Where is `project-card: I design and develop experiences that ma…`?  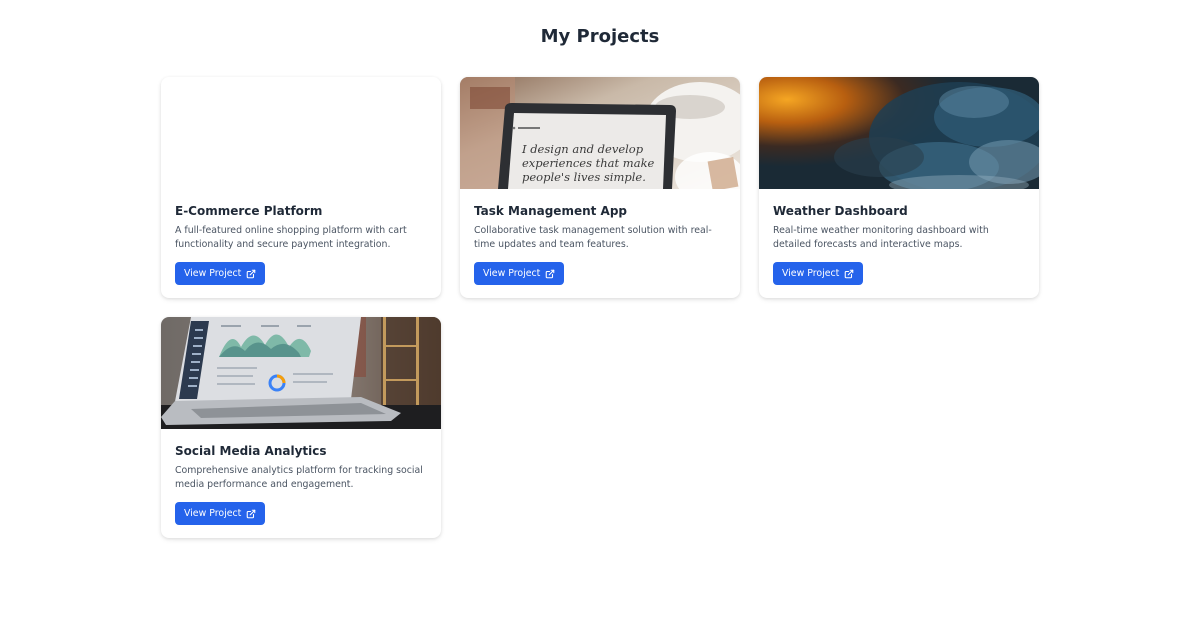
project-card: I design and develop experiences that ma… is located at coordinates (600, 187).